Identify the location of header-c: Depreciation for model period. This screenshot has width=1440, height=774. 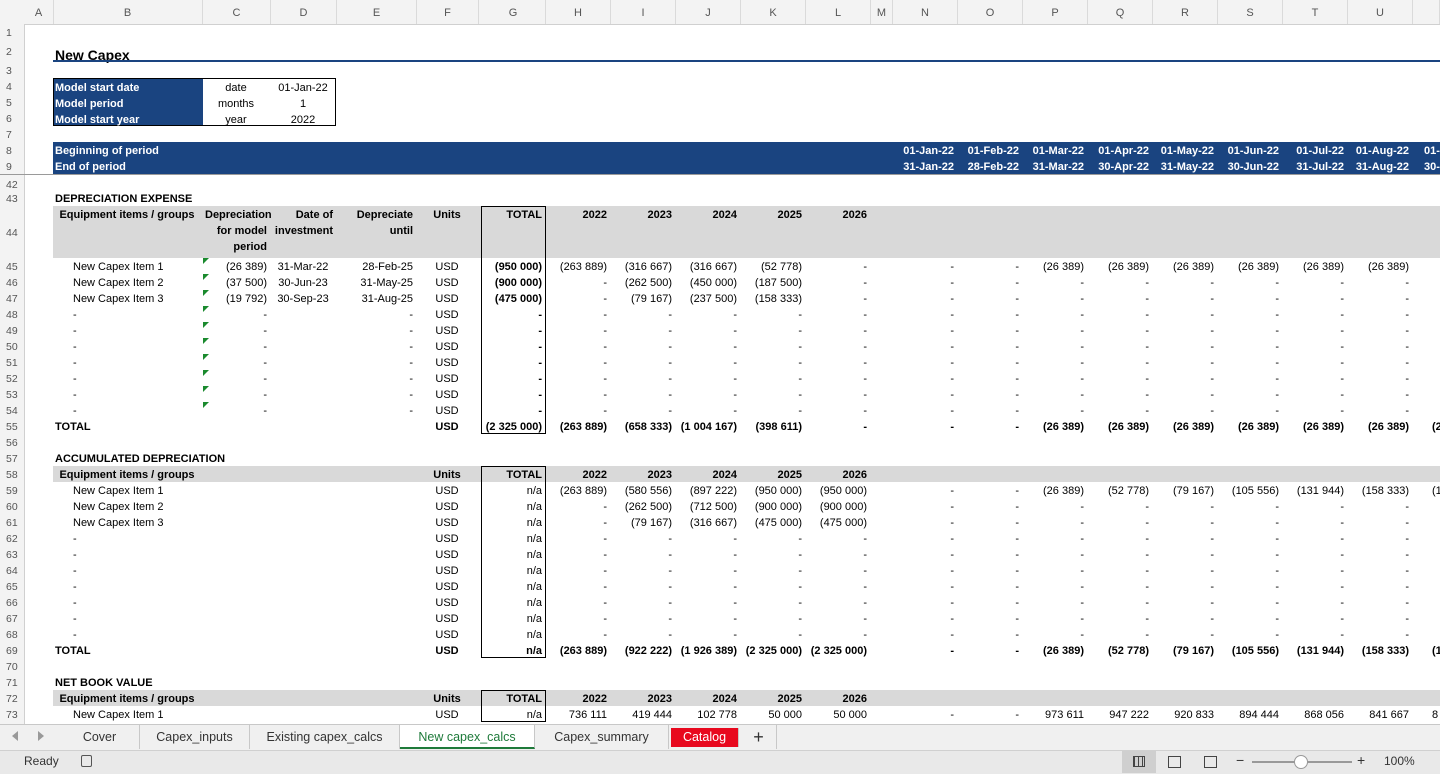
(238, 232).